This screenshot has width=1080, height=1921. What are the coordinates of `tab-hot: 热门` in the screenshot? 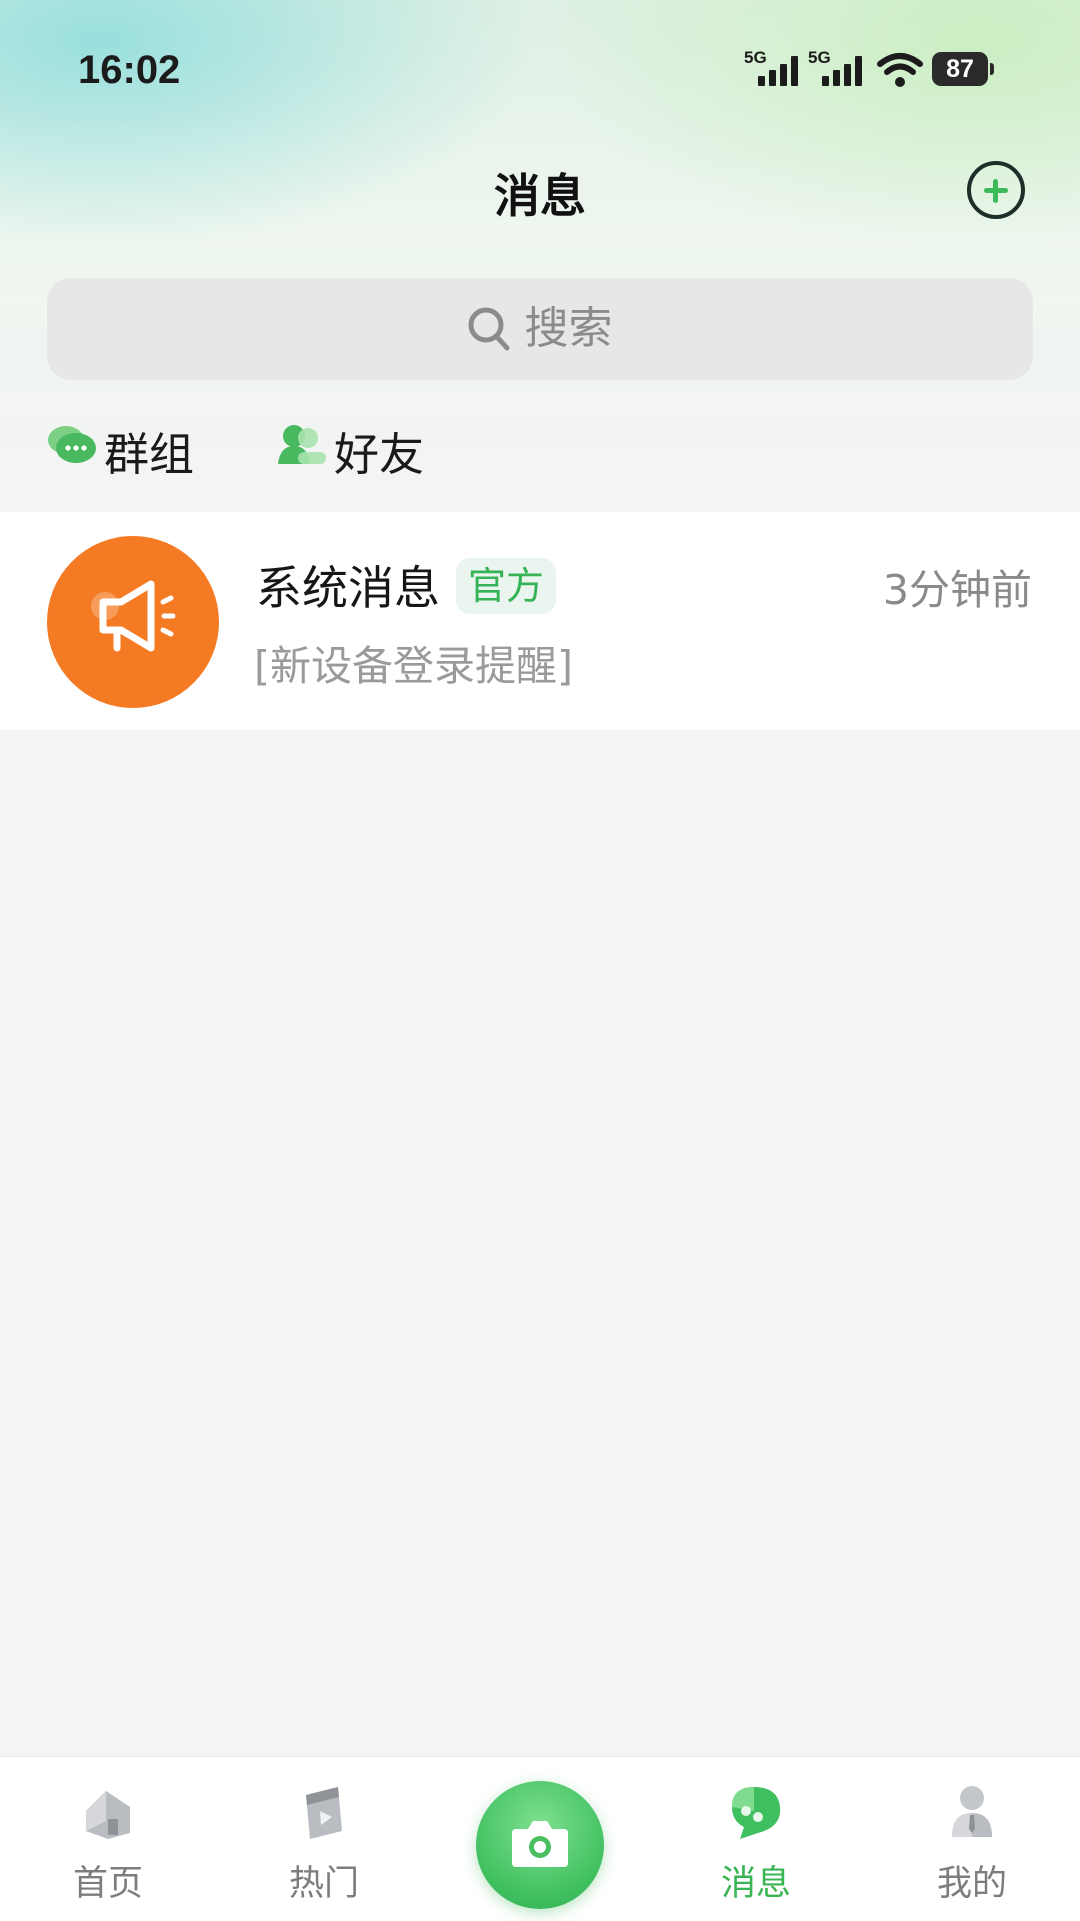 It's located at (324, 1839).